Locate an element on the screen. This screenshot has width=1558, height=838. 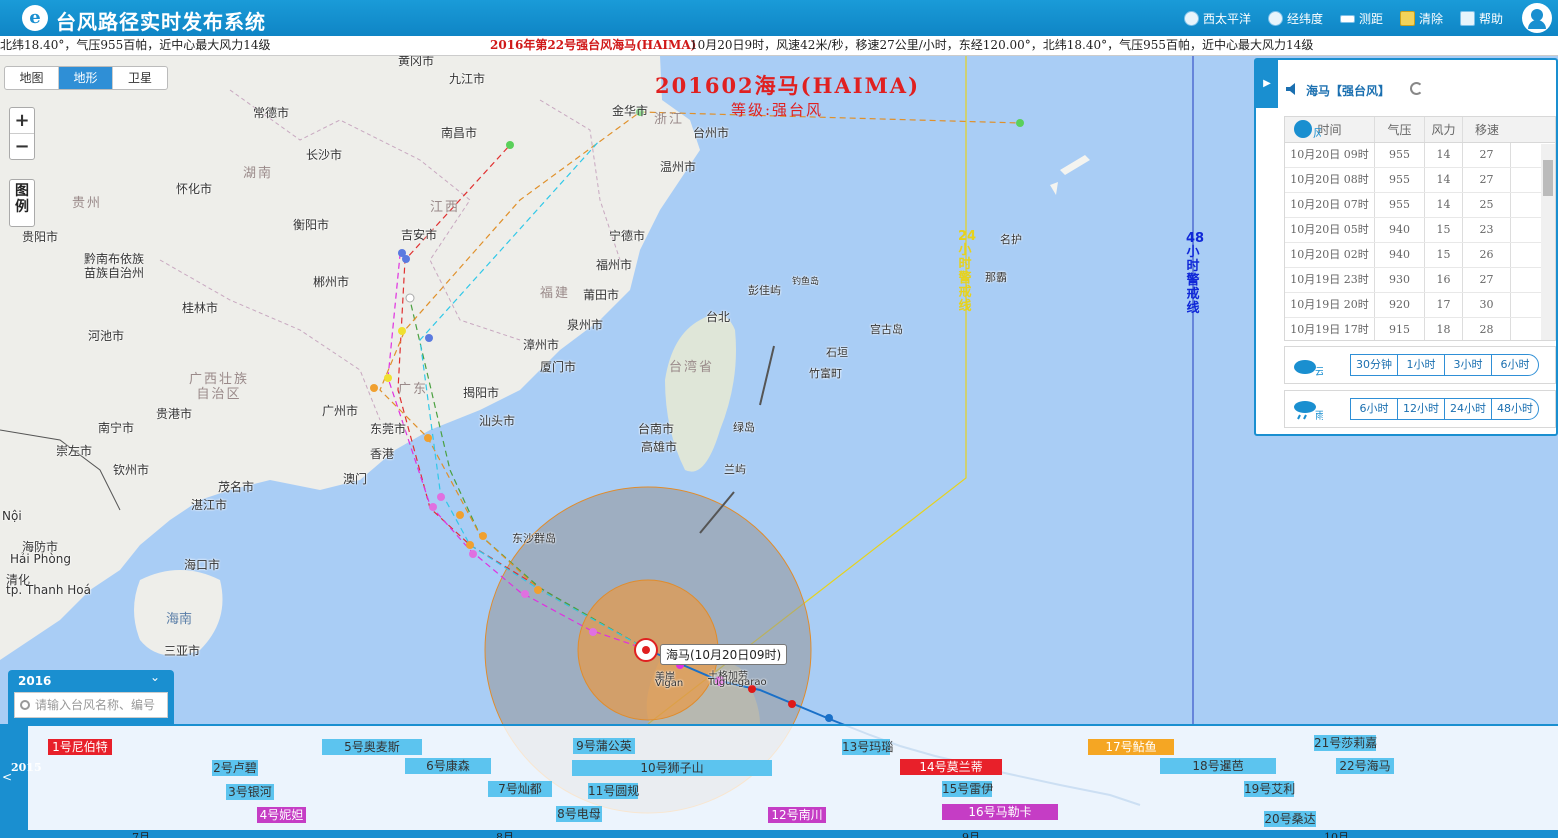
city-label: 香港 is located at coordinates (382, 454).